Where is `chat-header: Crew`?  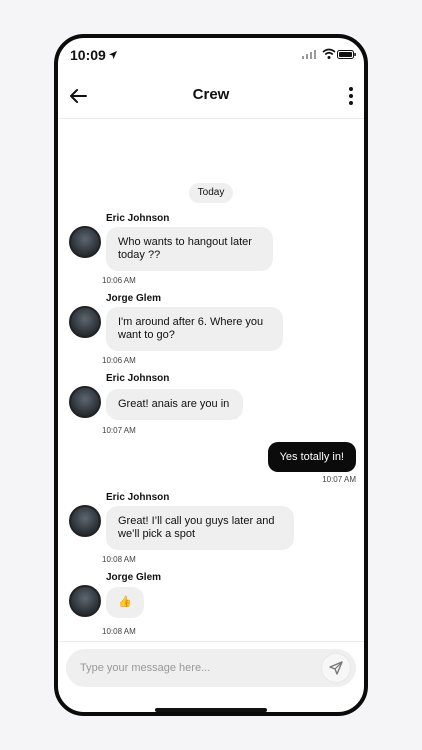 chat-header: Crew is located at coordinates (211, 96).